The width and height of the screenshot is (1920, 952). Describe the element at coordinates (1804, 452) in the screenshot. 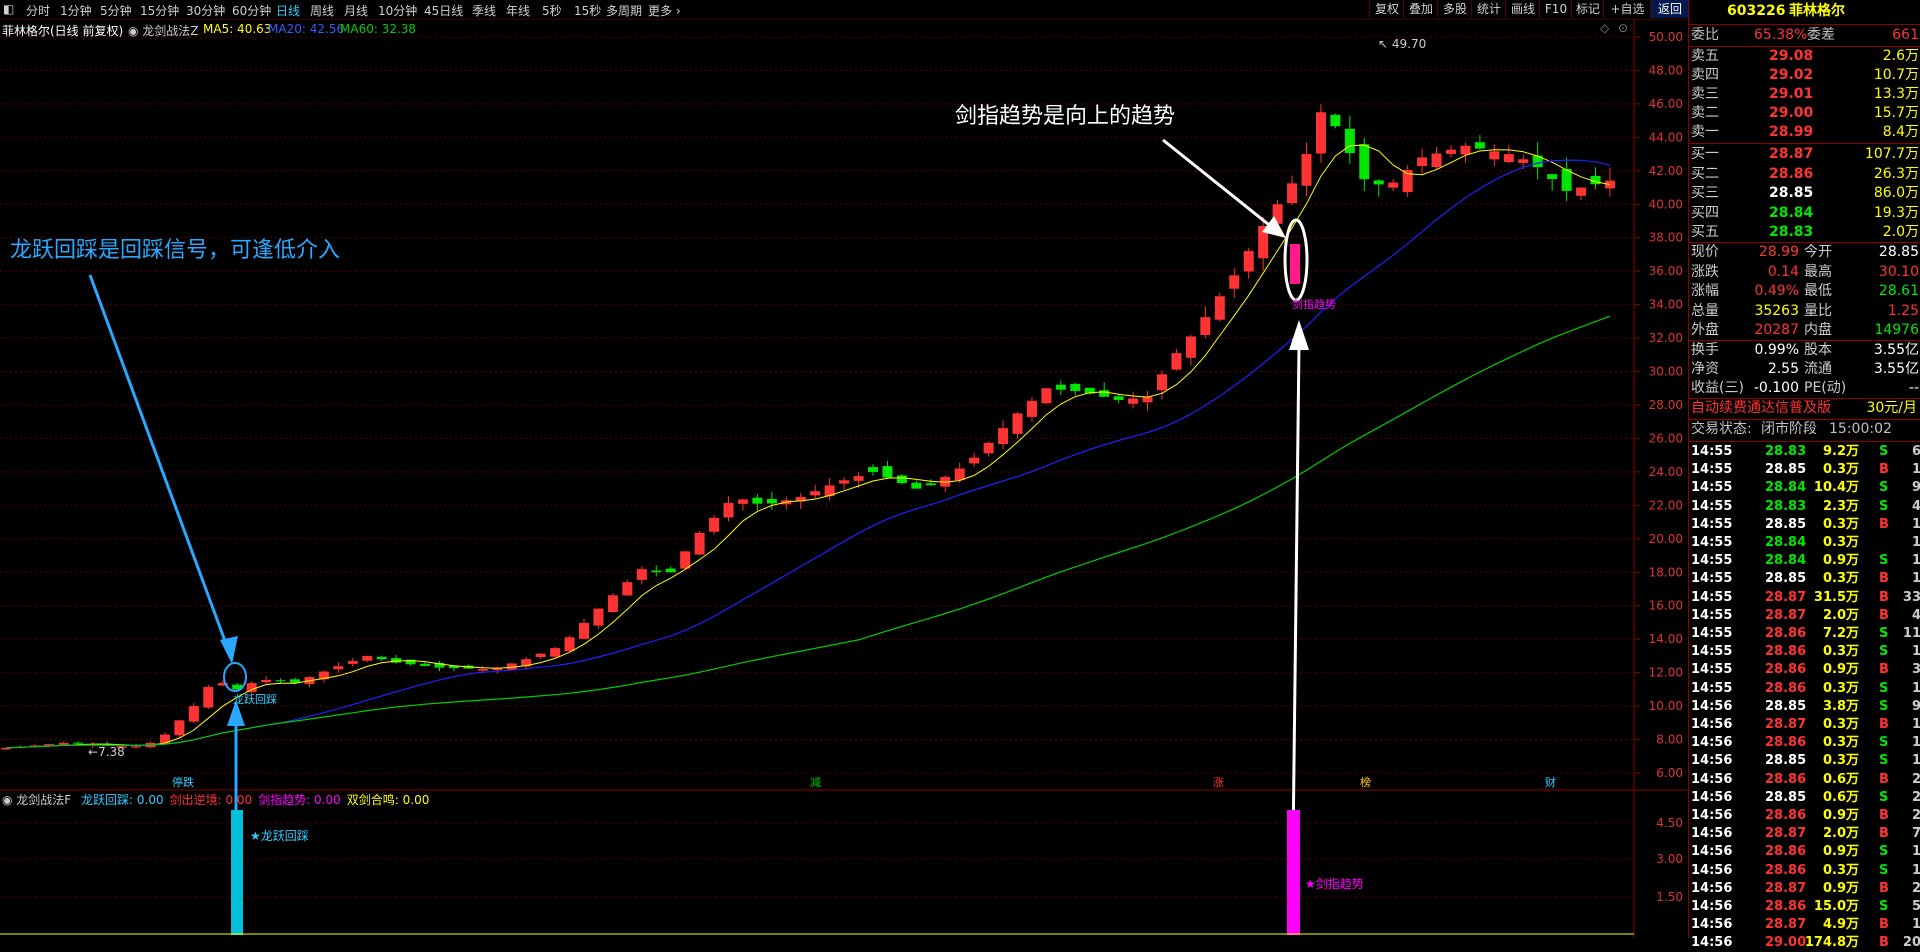

I see `trade-row: 14:55 28.83 9.2万 S 6` at that location.